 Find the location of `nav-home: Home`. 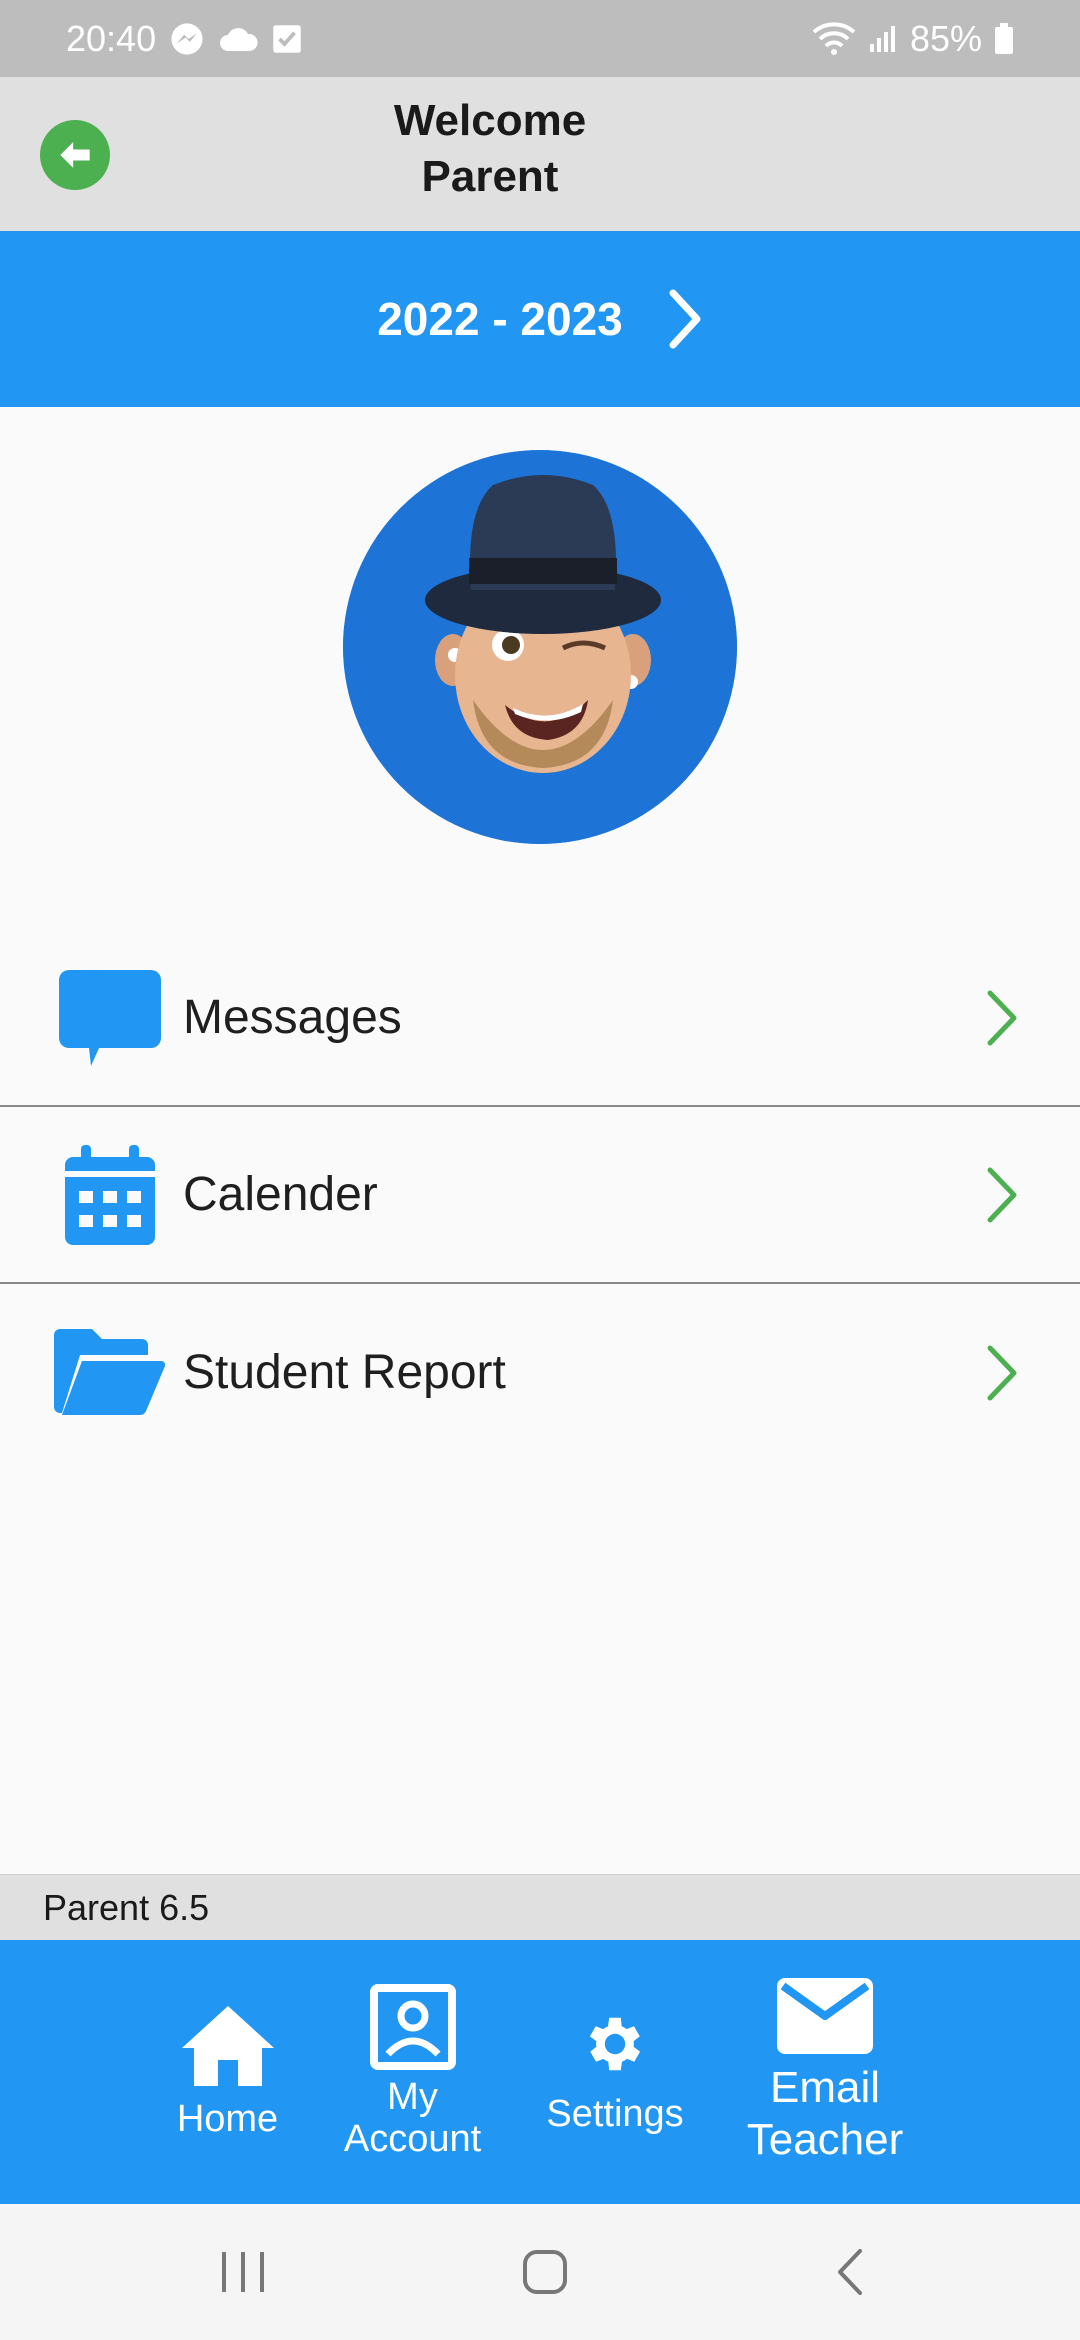

nav-home: Home is located at coordinates (227, 2072).